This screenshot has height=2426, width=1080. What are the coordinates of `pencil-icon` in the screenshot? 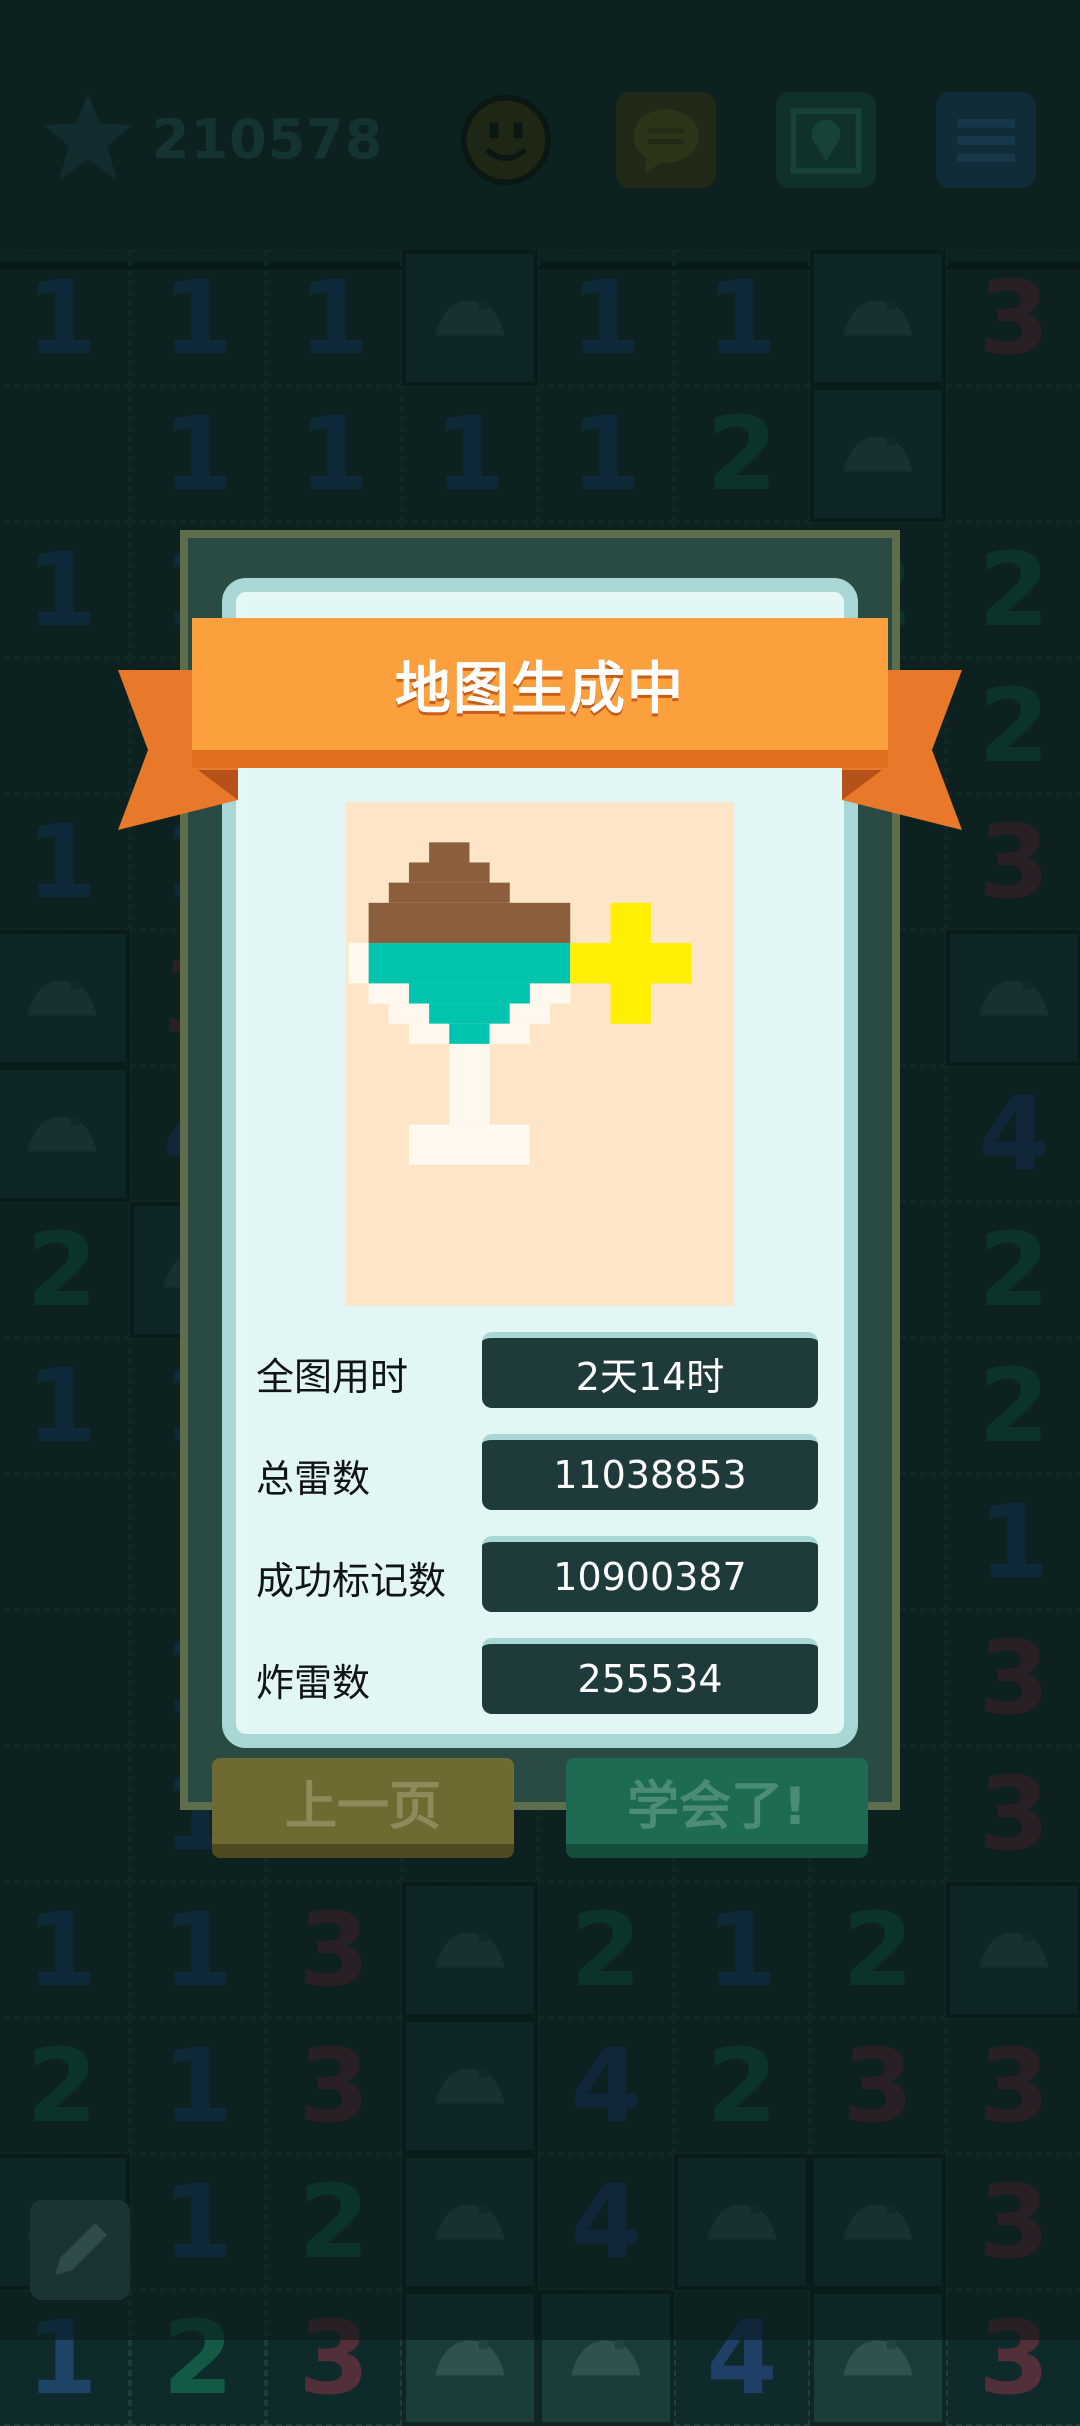 It's located at (80, 2250).